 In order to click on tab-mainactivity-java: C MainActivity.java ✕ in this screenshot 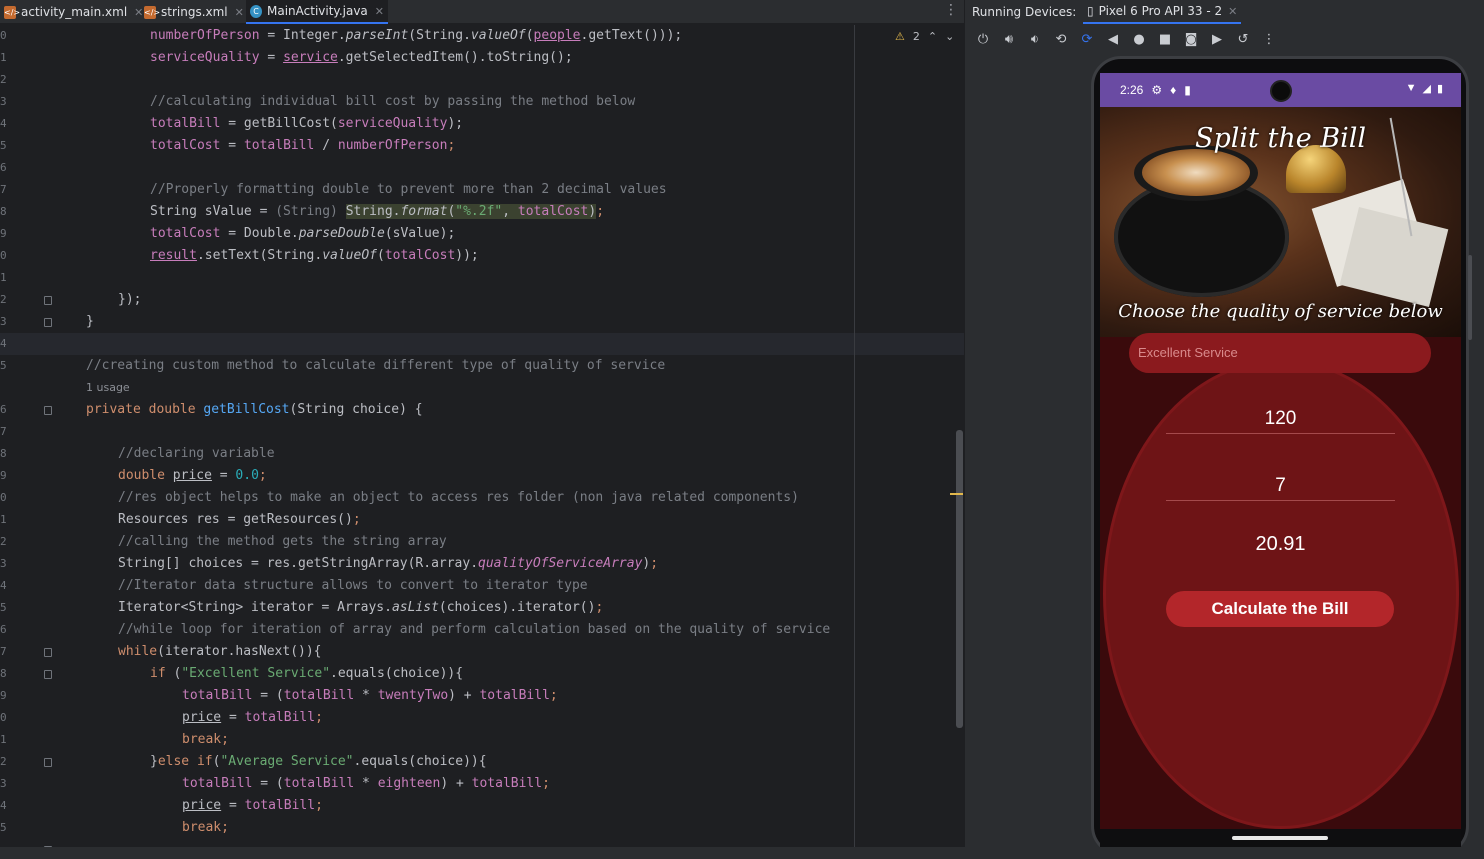, I will do `click(317, 12)`.